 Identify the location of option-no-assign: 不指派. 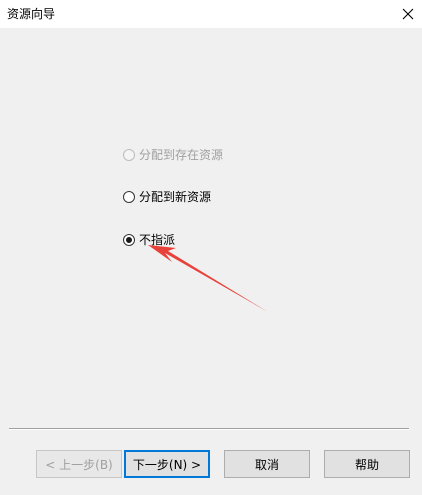
(149, 239).